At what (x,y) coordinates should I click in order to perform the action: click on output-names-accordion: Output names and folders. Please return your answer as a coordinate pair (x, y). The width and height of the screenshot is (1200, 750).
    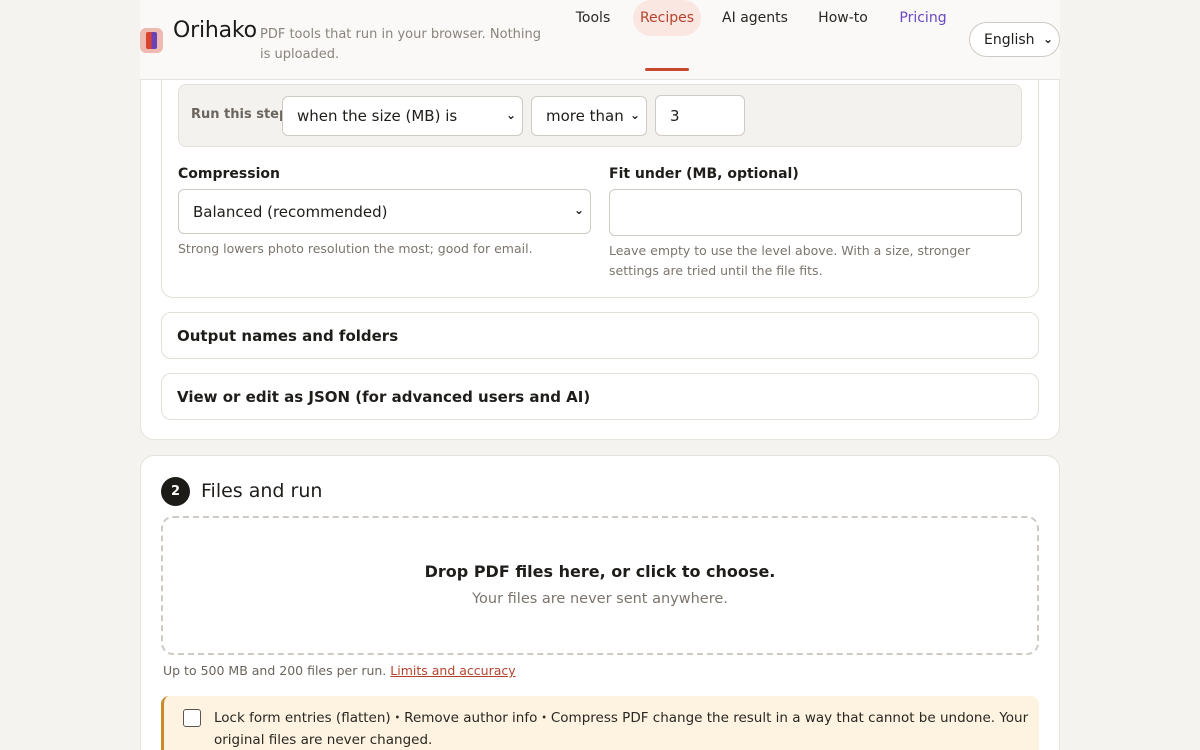
    Looking at the image, I should click on (600, 335).